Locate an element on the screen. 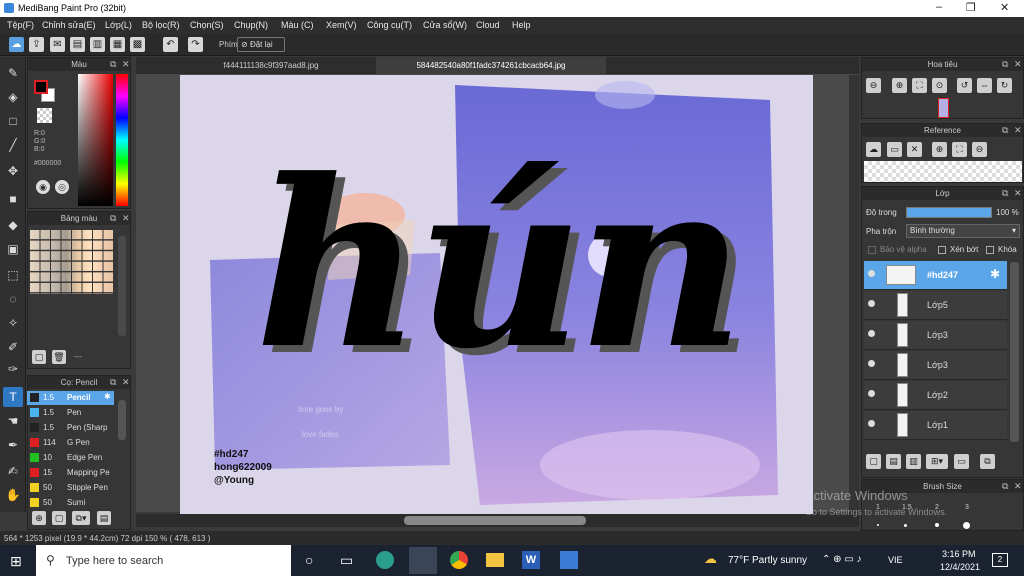 The width and height of the screenshot is (1024, 576). horizontal-scrollbar is located at coordinates (497, 520).